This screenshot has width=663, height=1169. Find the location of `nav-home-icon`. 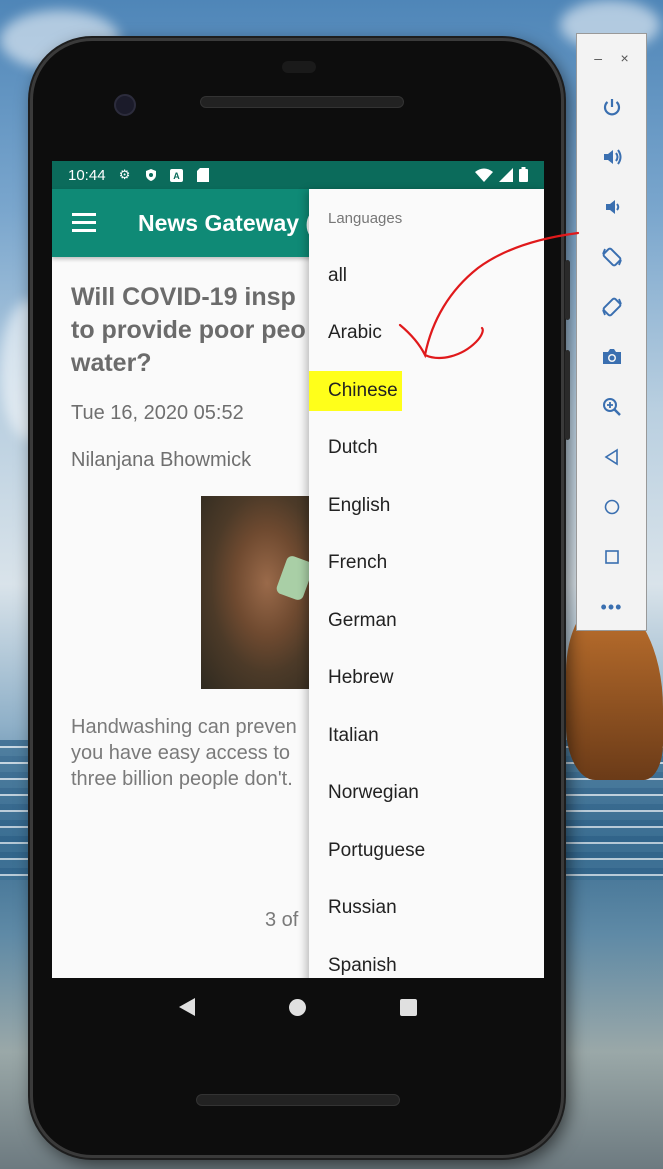

nav-home-icon is located at coordinates (297, 1007).